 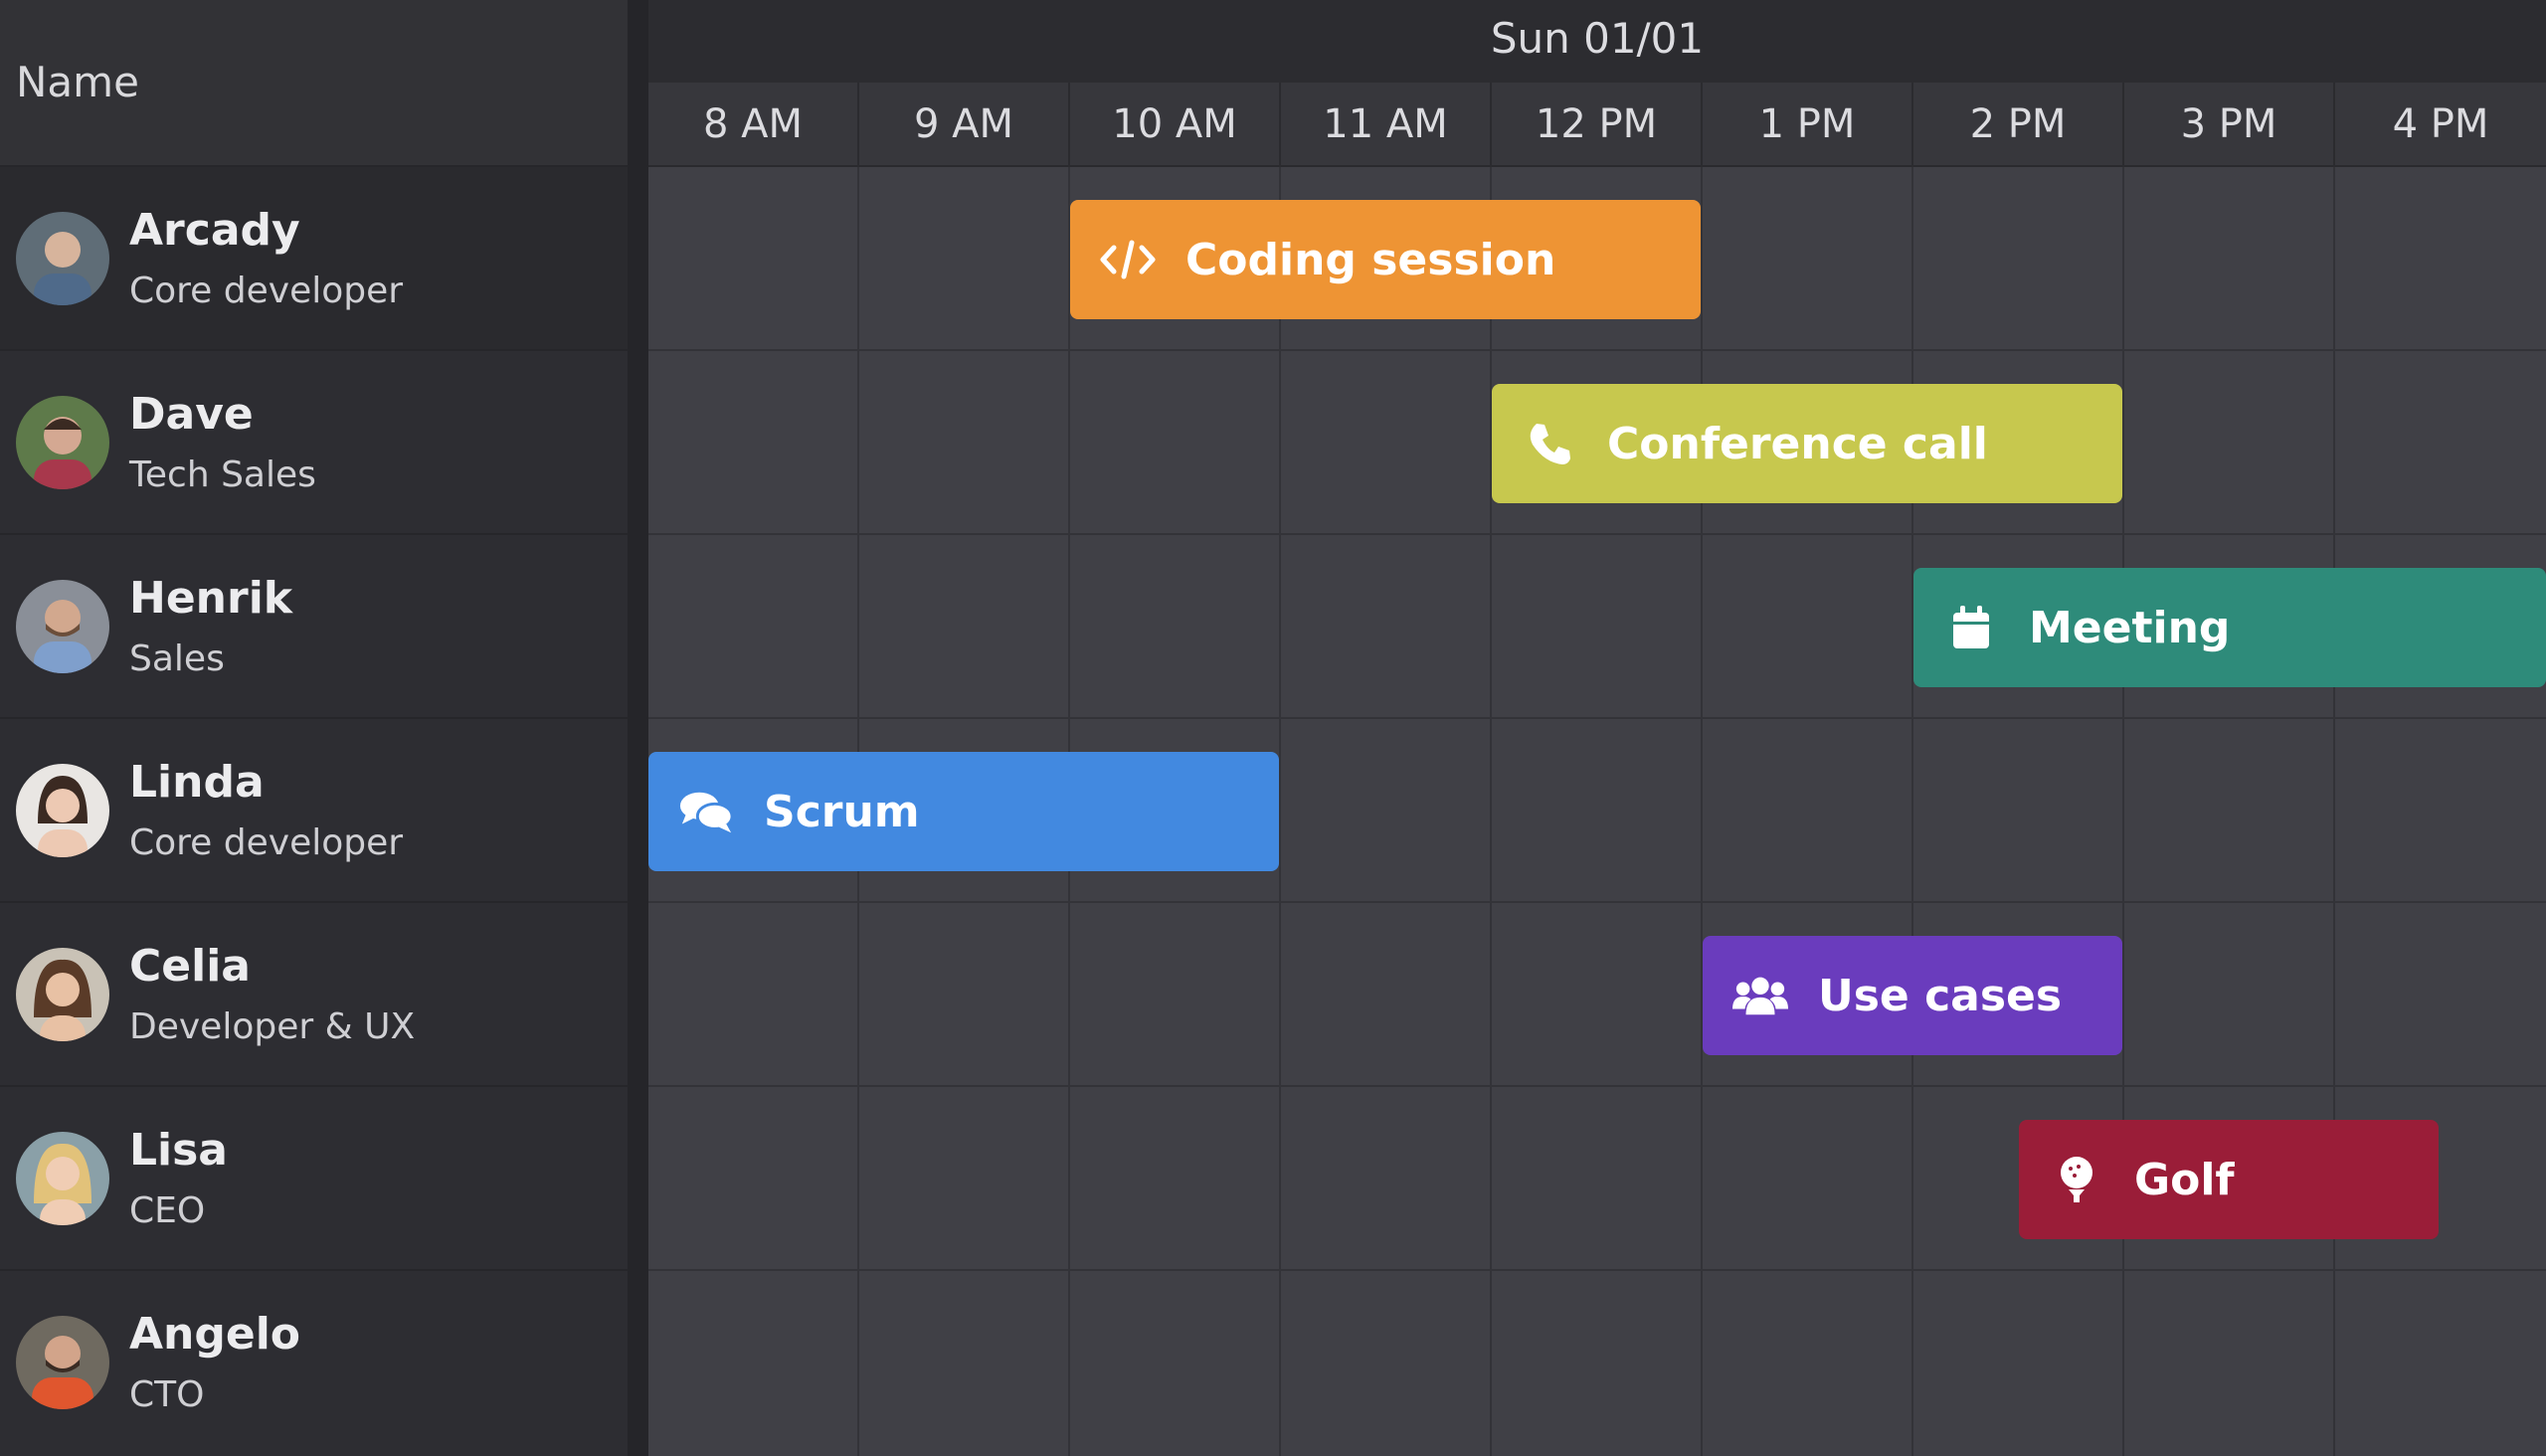 What do you see at coordinates (1175, 125) in the screenshot?
I see `hour-label: 10 AM` at bounding box center [1175, 125].